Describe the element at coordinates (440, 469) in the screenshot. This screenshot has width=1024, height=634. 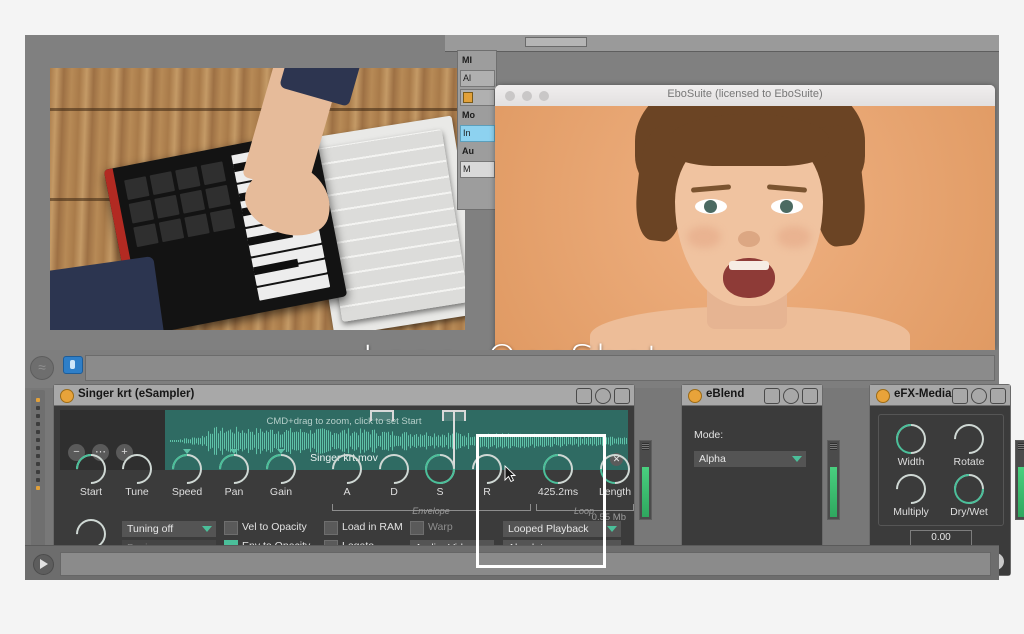
I see `knob-s` at that location.